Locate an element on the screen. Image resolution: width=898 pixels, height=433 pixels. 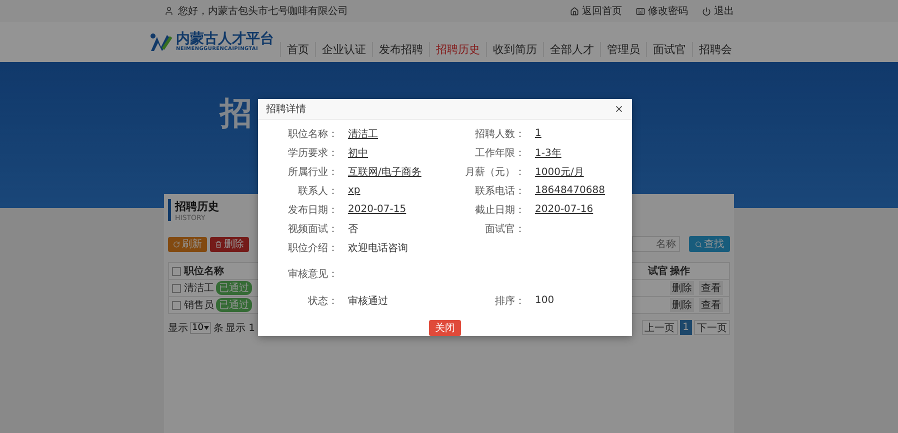
next-page-button: 下一页 is located at coordinates (712, 327).